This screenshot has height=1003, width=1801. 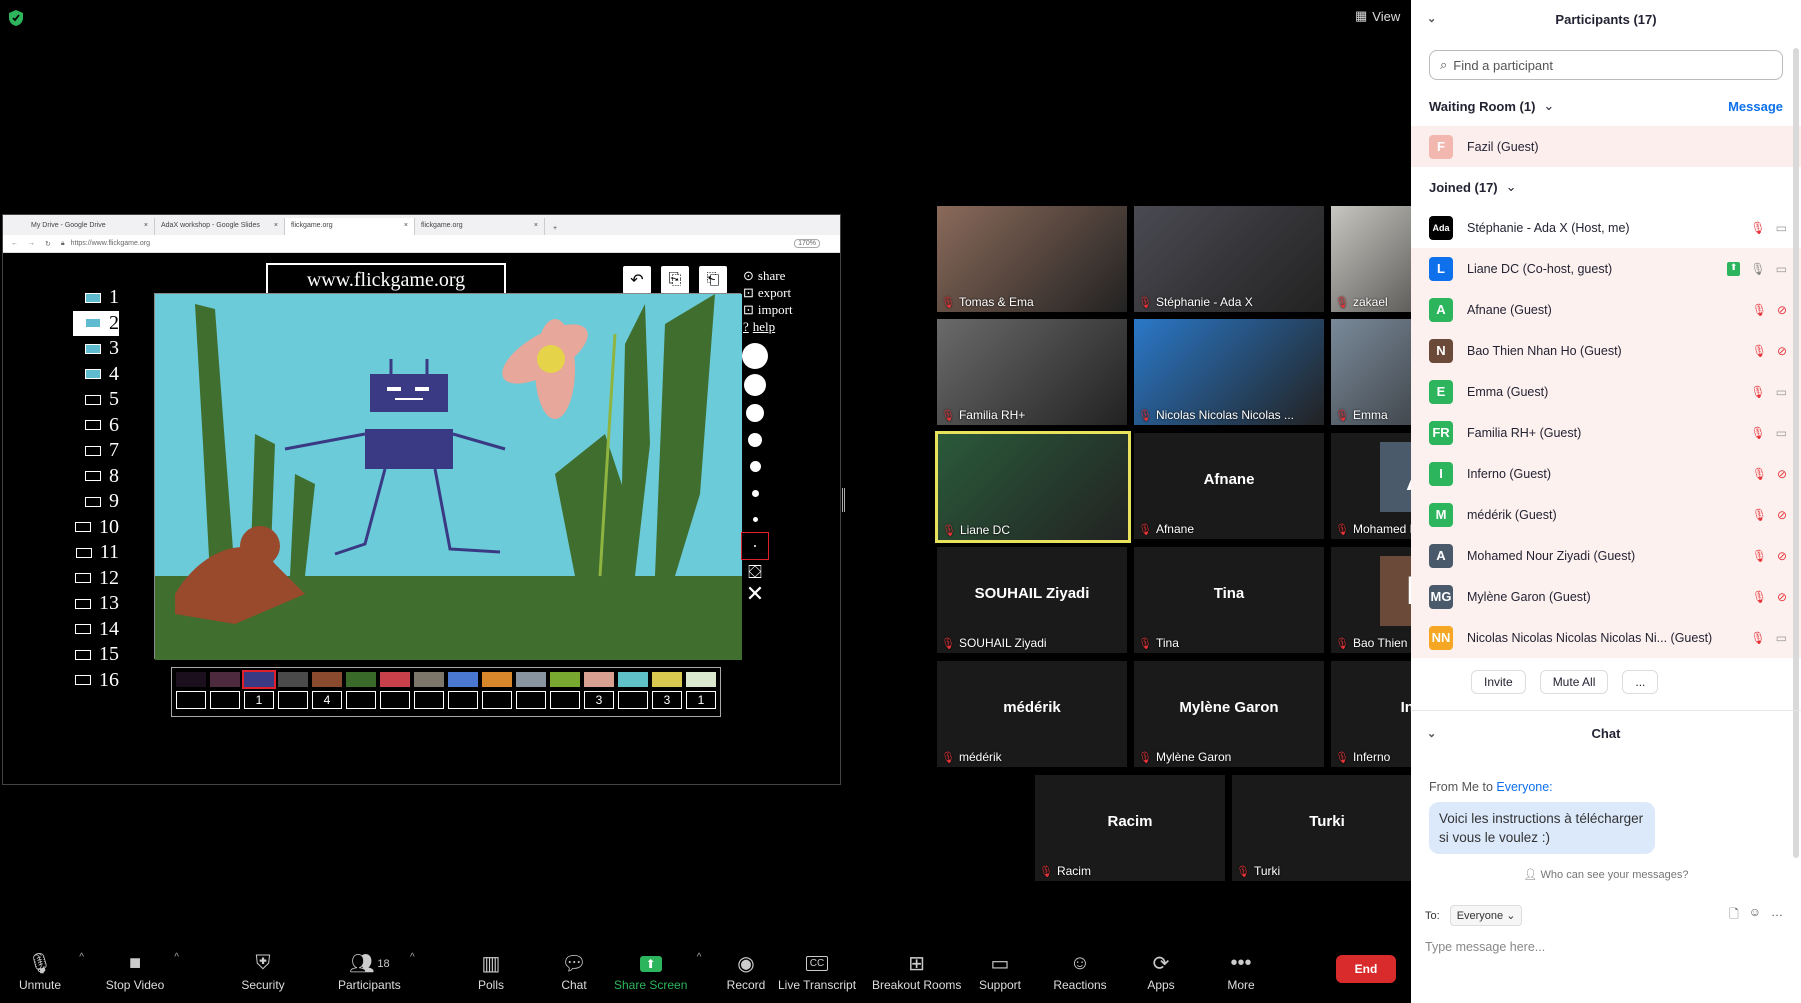 I want to click on recipient-dropdown: Everyone ⌄, so click(x=1486, y=915).